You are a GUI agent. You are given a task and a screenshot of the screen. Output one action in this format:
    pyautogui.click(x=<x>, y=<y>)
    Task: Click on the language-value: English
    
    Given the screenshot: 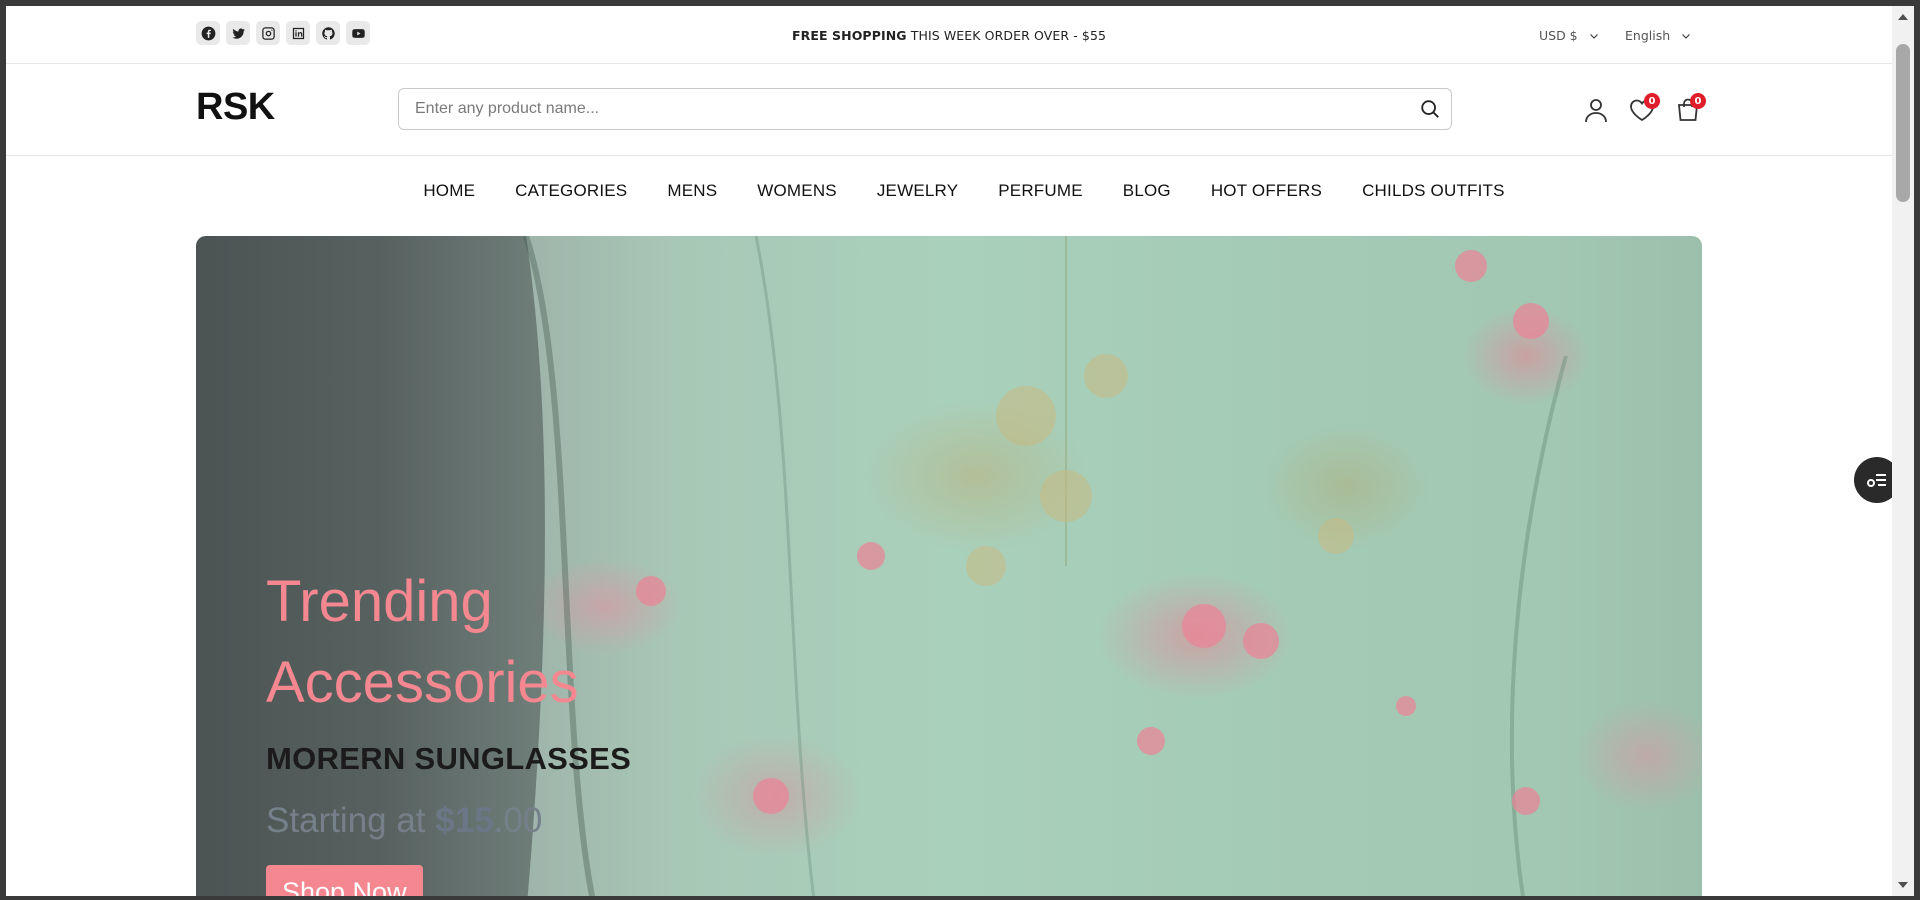 What is the action you would take?
    pyautogui.click(x=1648, y=35)
    